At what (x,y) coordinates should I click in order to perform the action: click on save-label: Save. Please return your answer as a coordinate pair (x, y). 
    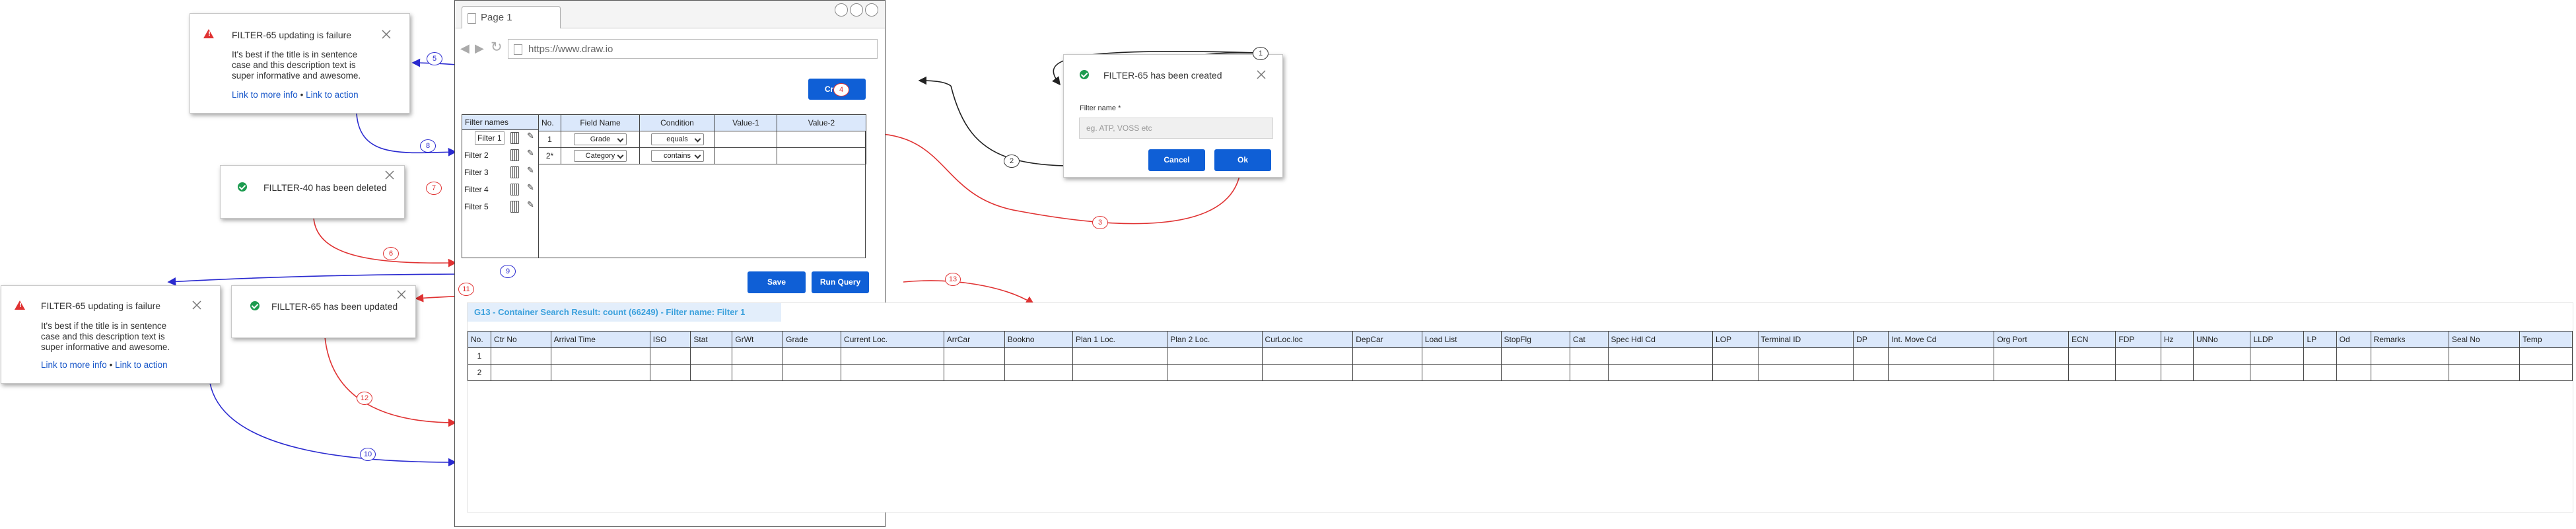
    Looking at the image, I should click on (777, 282).